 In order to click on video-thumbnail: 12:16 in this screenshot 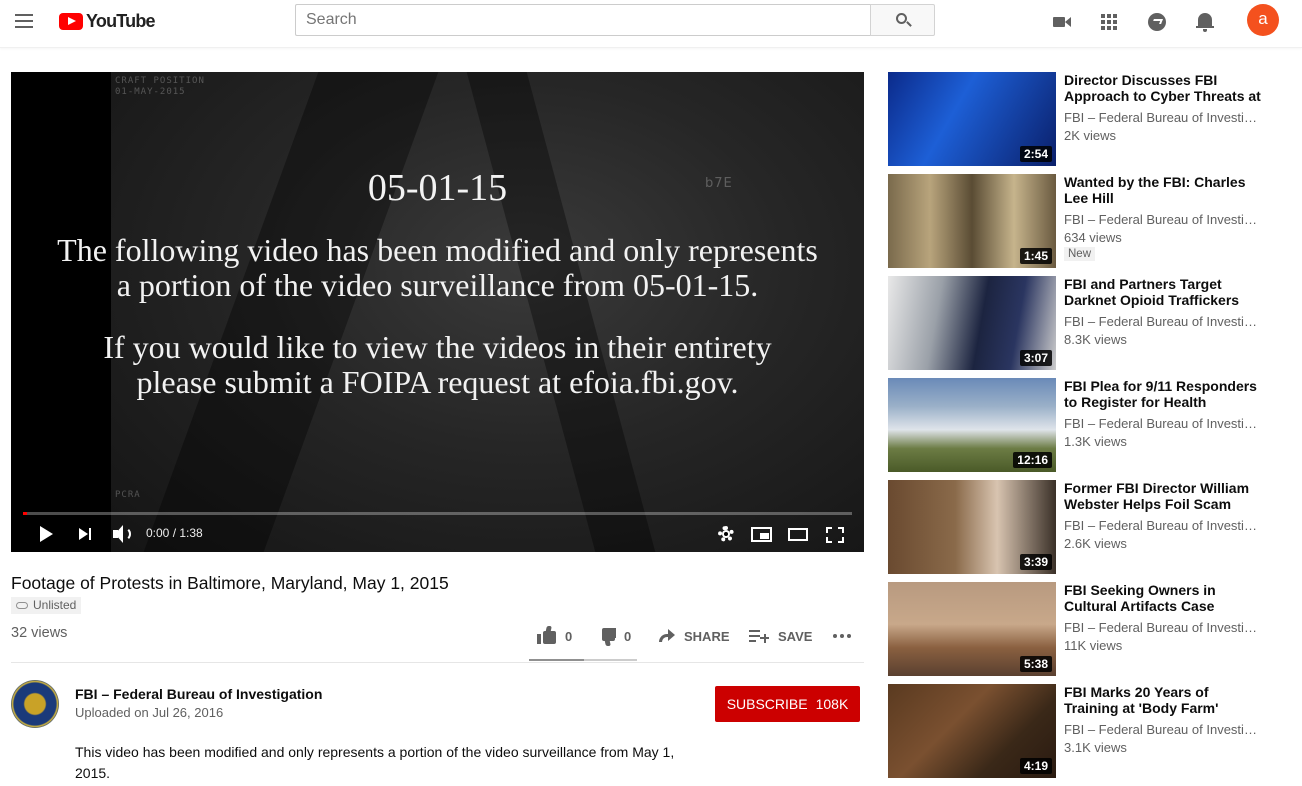, I will do `click(972, 425)`.